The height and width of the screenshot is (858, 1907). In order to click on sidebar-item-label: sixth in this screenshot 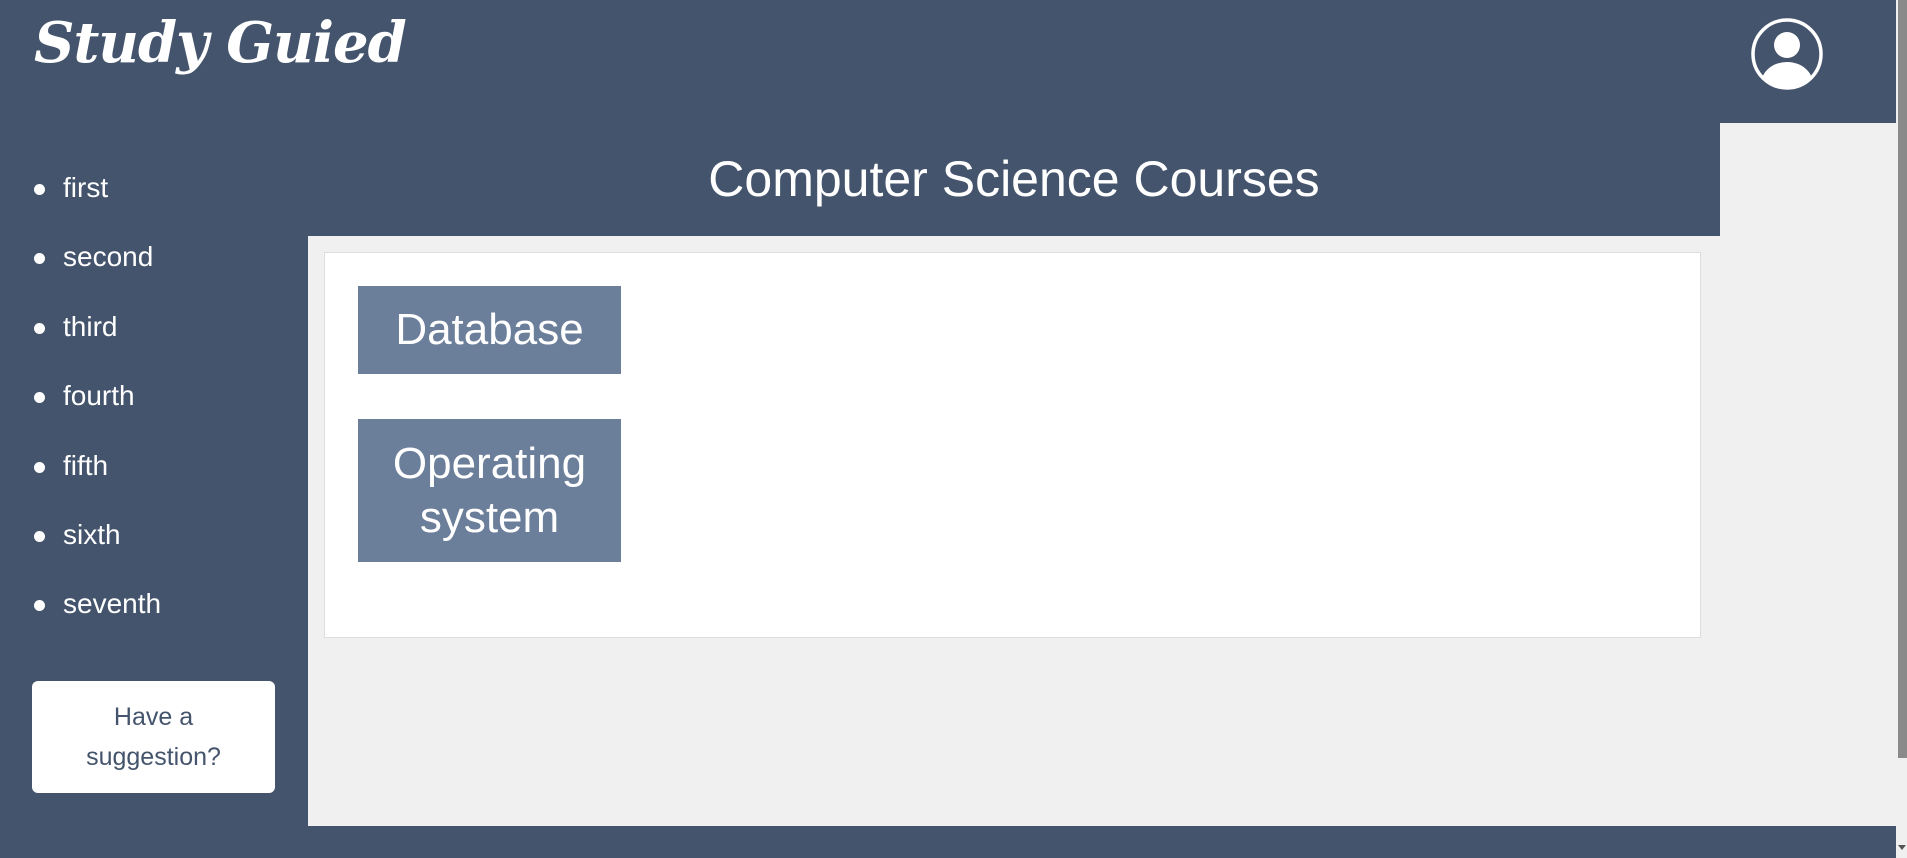, I will do `click(92, 534)`.